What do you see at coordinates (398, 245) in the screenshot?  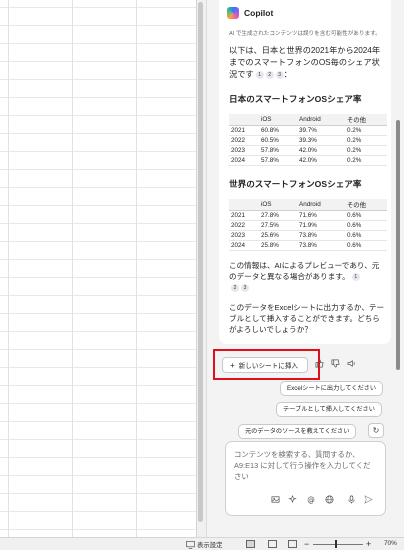 I see `pane-scrollbar` at bounding box center [398, 245].